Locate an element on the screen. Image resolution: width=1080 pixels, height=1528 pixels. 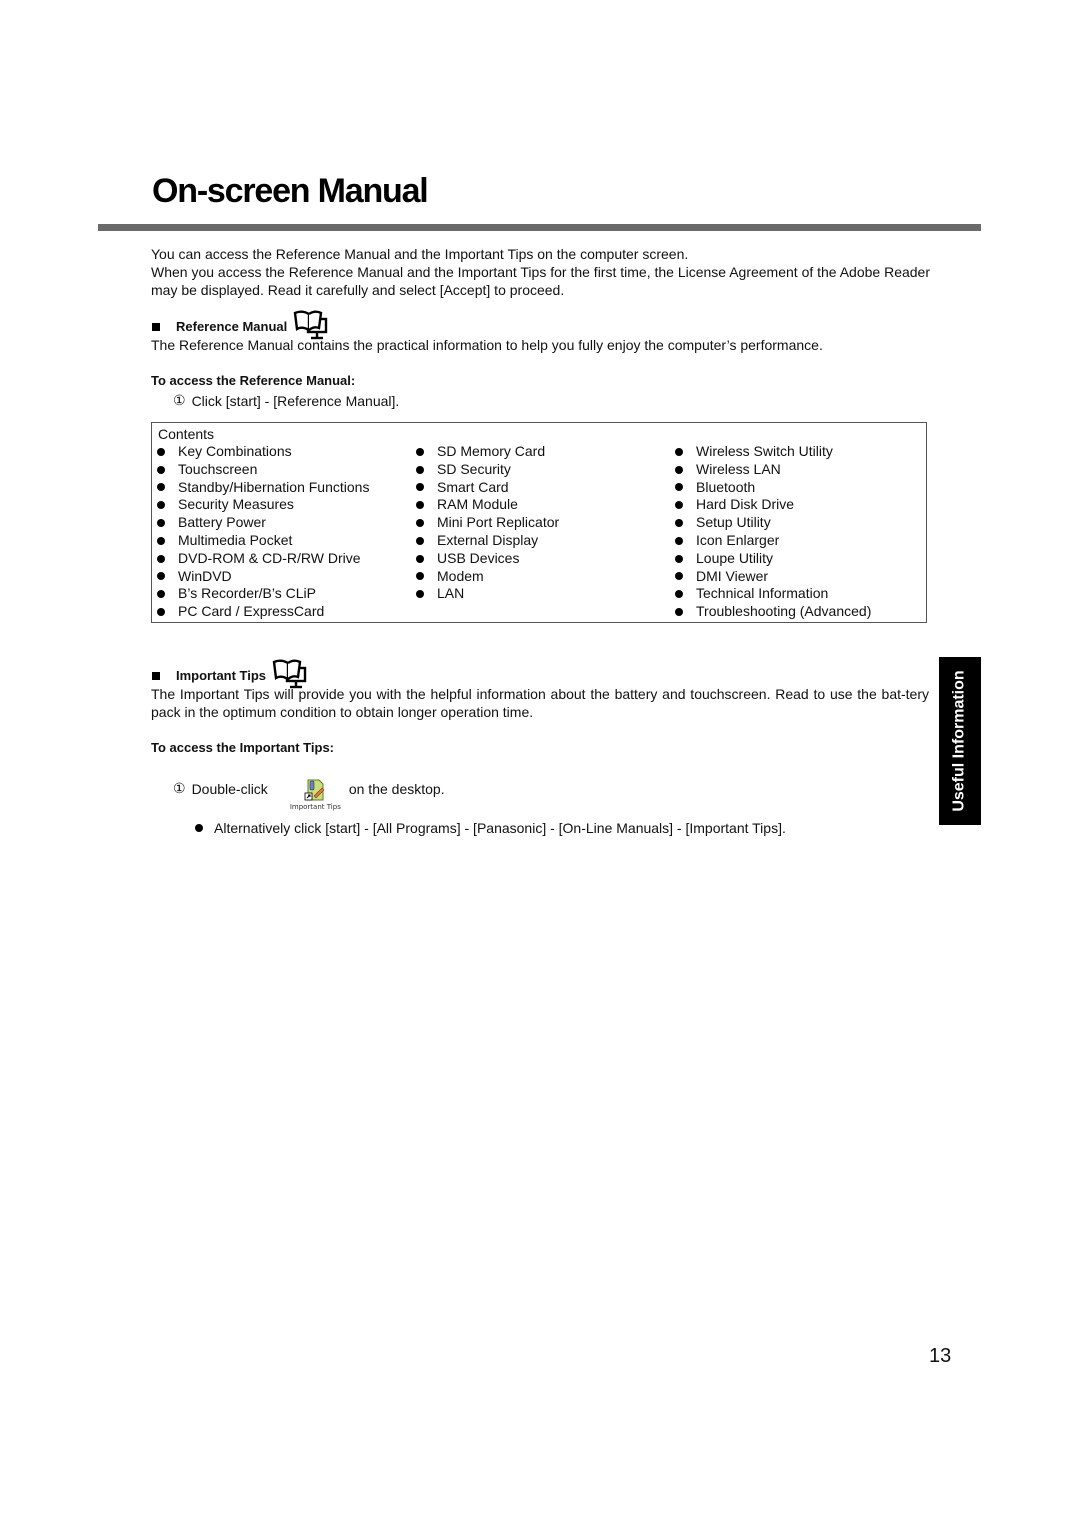
page-number: 13 is located at coordinates (940, 1356).